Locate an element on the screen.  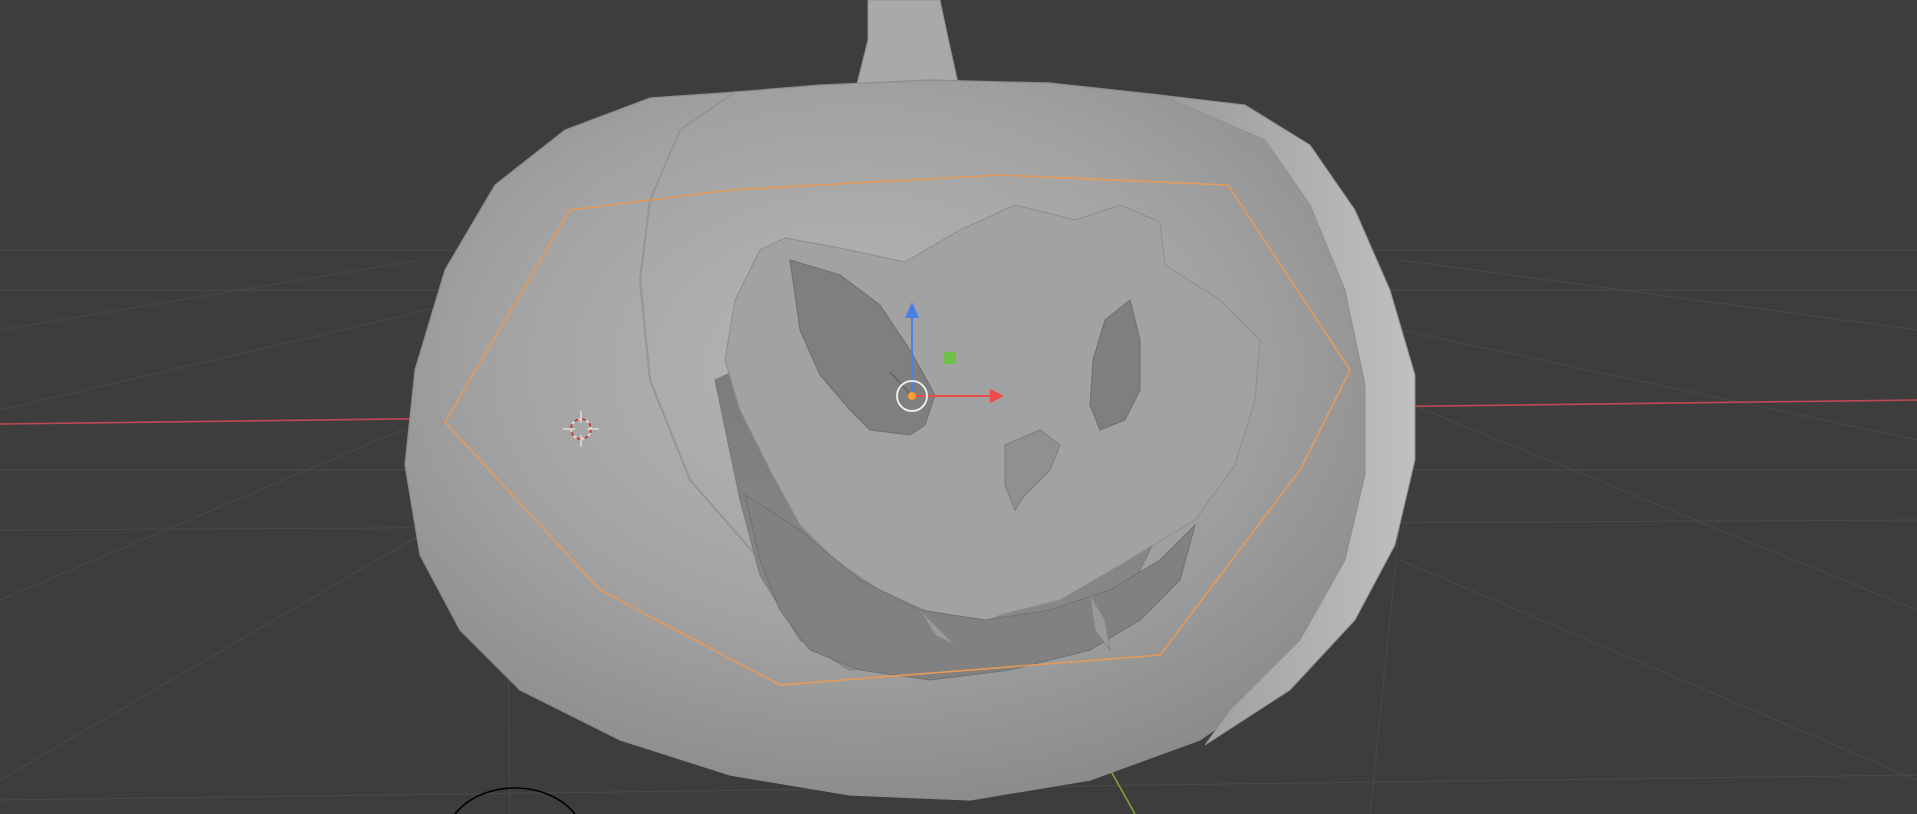
pumpkin-stem is located at coordinates (907, 46).